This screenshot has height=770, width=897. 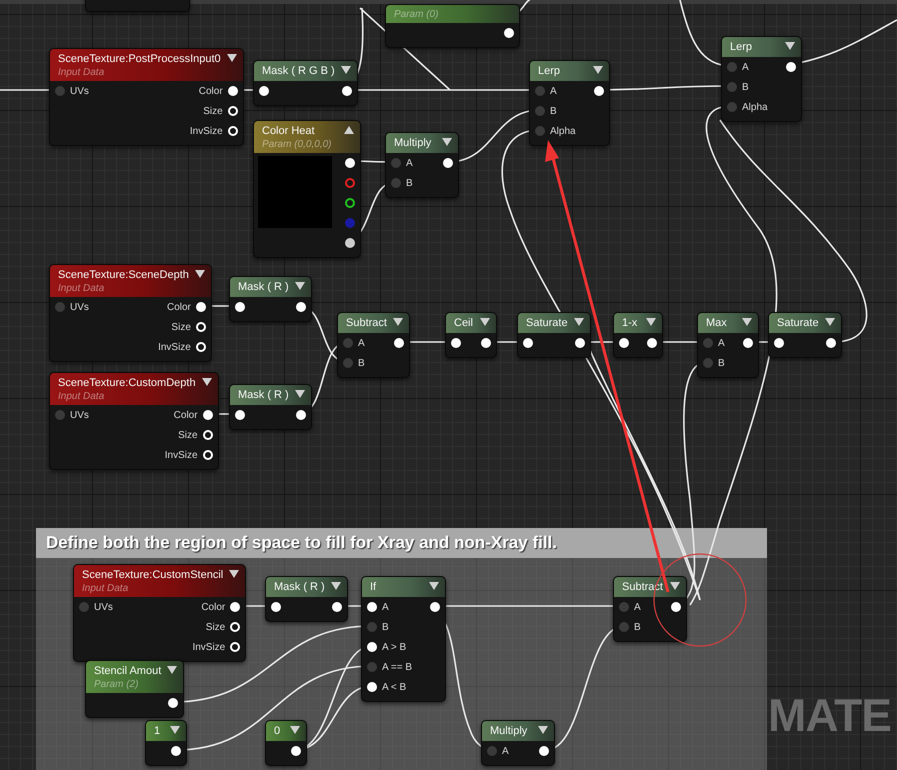 What do you see at coordinates (349, 130) in the screenshot?
I see `collapse-caret-icon` at bounding box center [349, 130].